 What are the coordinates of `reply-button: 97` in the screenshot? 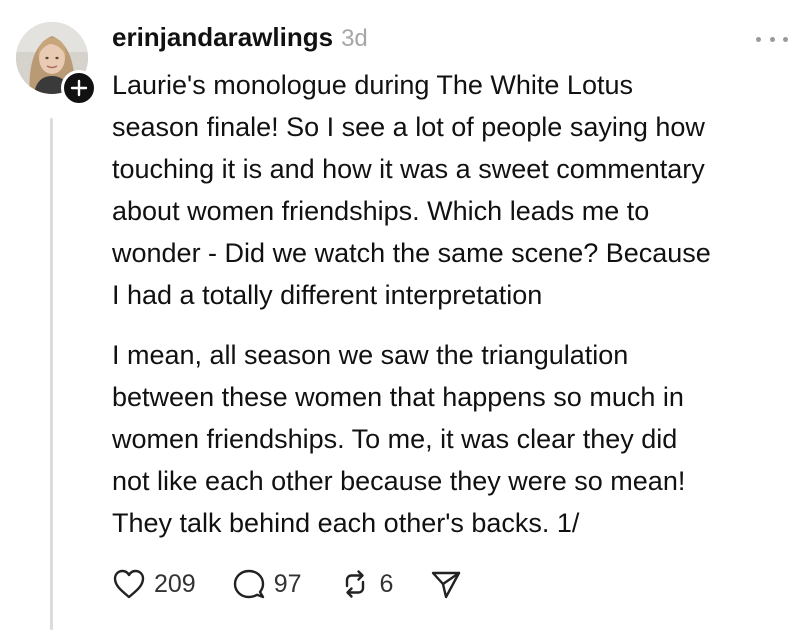 It's located at (267, 584).